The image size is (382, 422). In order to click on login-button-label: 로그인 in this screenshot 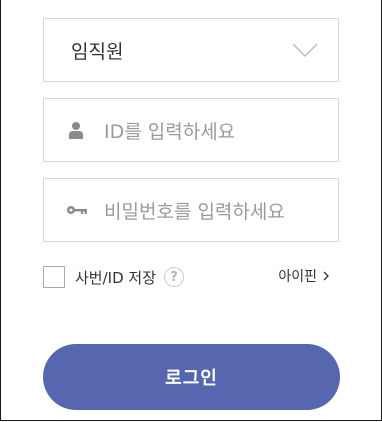, I will do `click(191, 378)`.